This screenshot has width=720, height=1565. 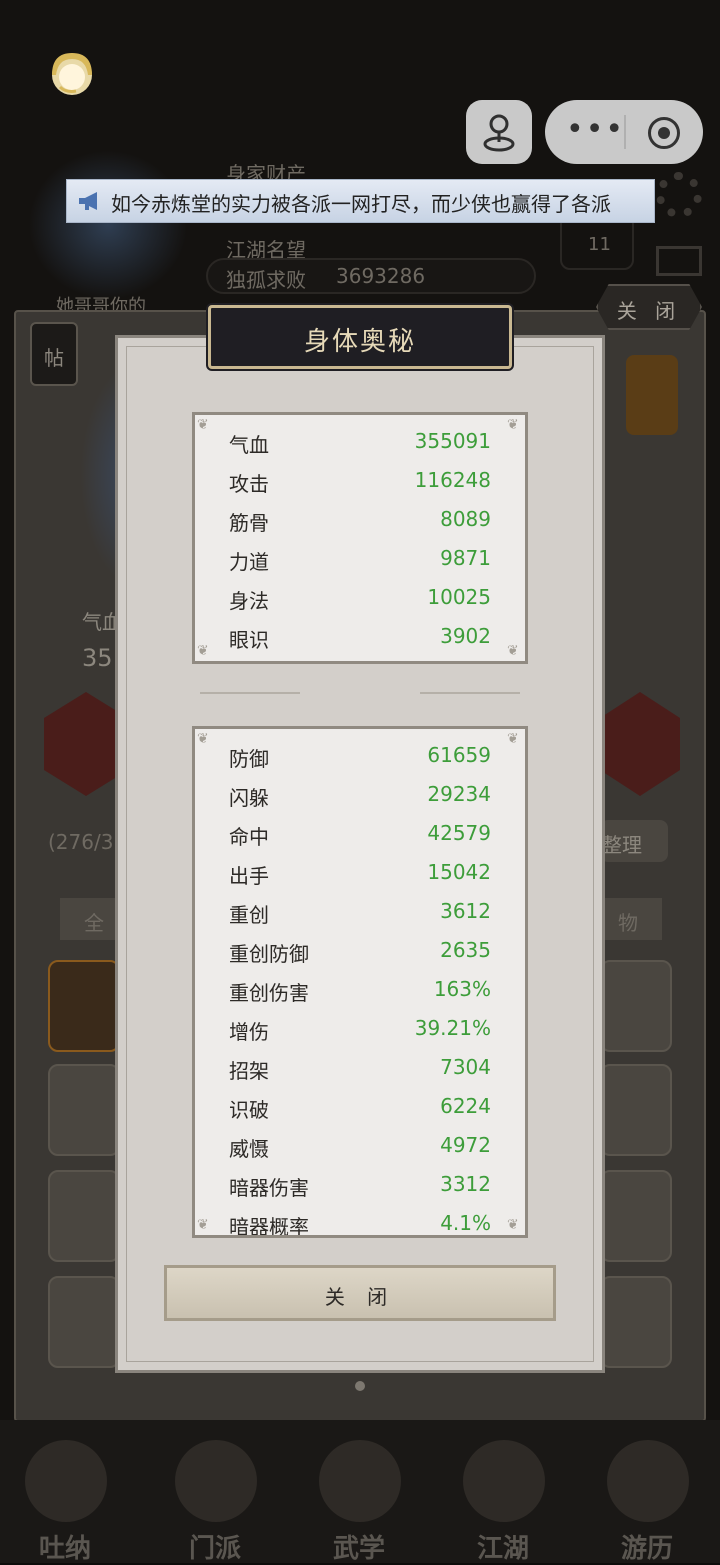 What do you see at coordinates (465, 911) in the screenshot?
I see `stat-value: 3612` at bounding box center [465, 911].